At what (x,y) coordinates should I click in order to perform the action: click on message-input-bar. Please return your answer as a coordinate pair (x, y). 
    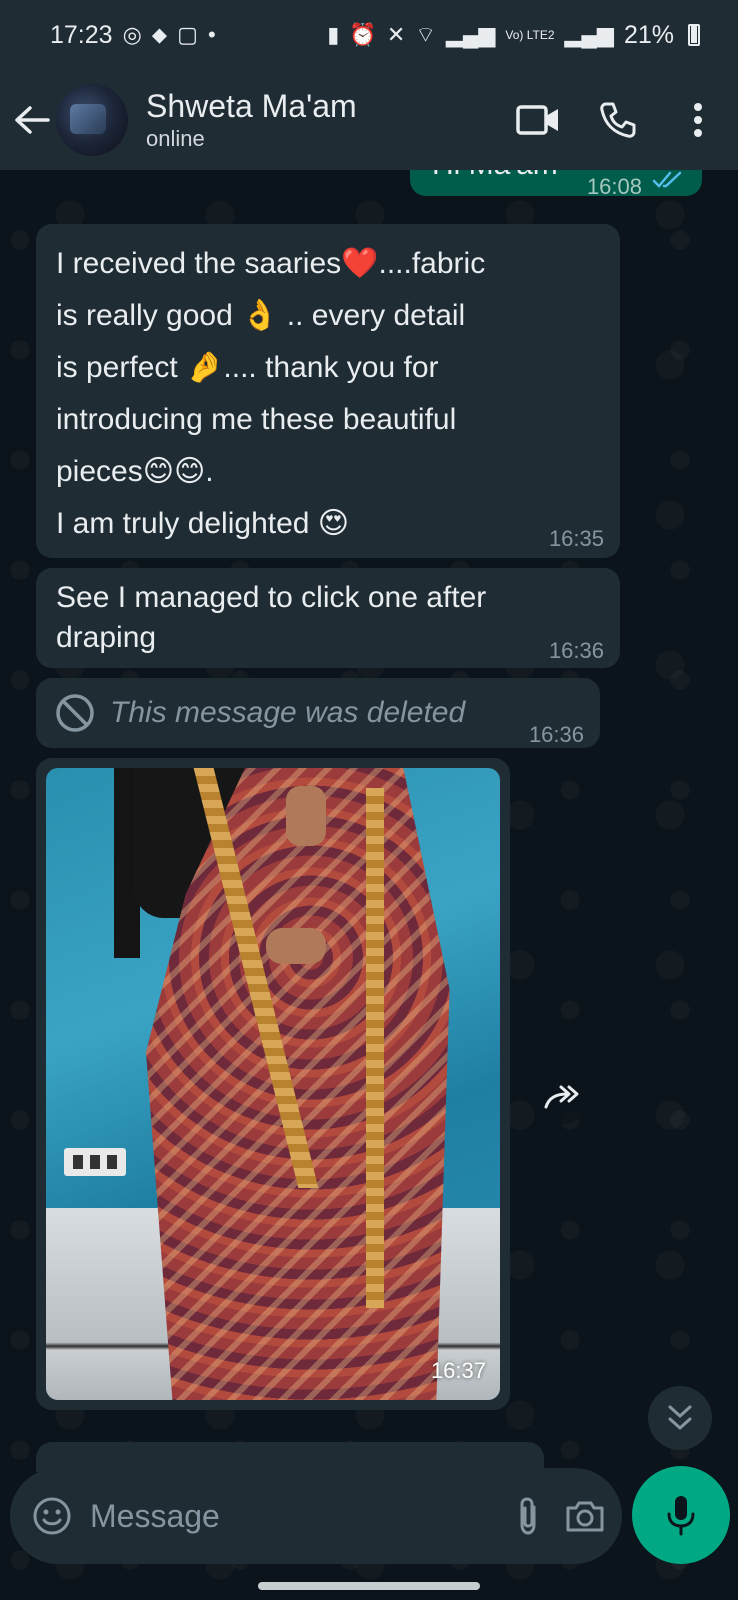
    Looking at the image, I should click on (316, 1516).